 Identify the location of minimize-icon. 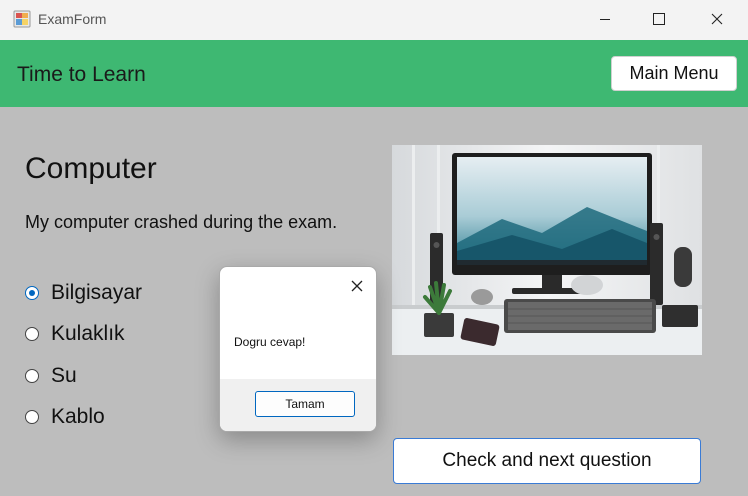
(605, 19).